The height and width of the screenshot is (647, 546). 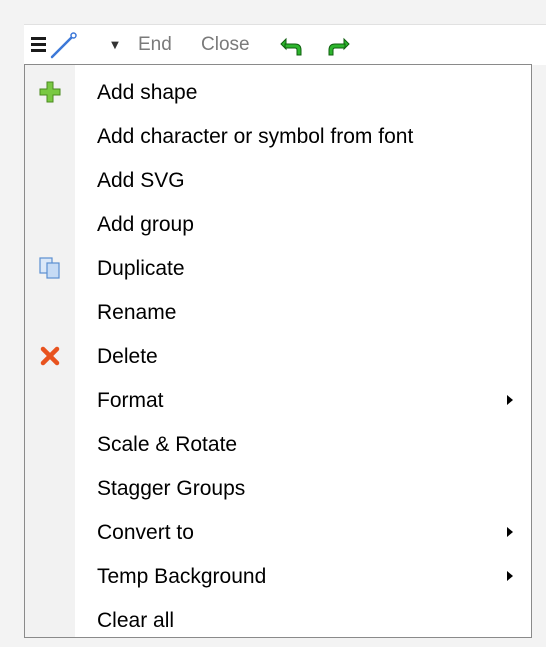 What do you see at coordinates (155, 45) in the screenshot?
I see `end-button: End` at bounding box center [155, 45].